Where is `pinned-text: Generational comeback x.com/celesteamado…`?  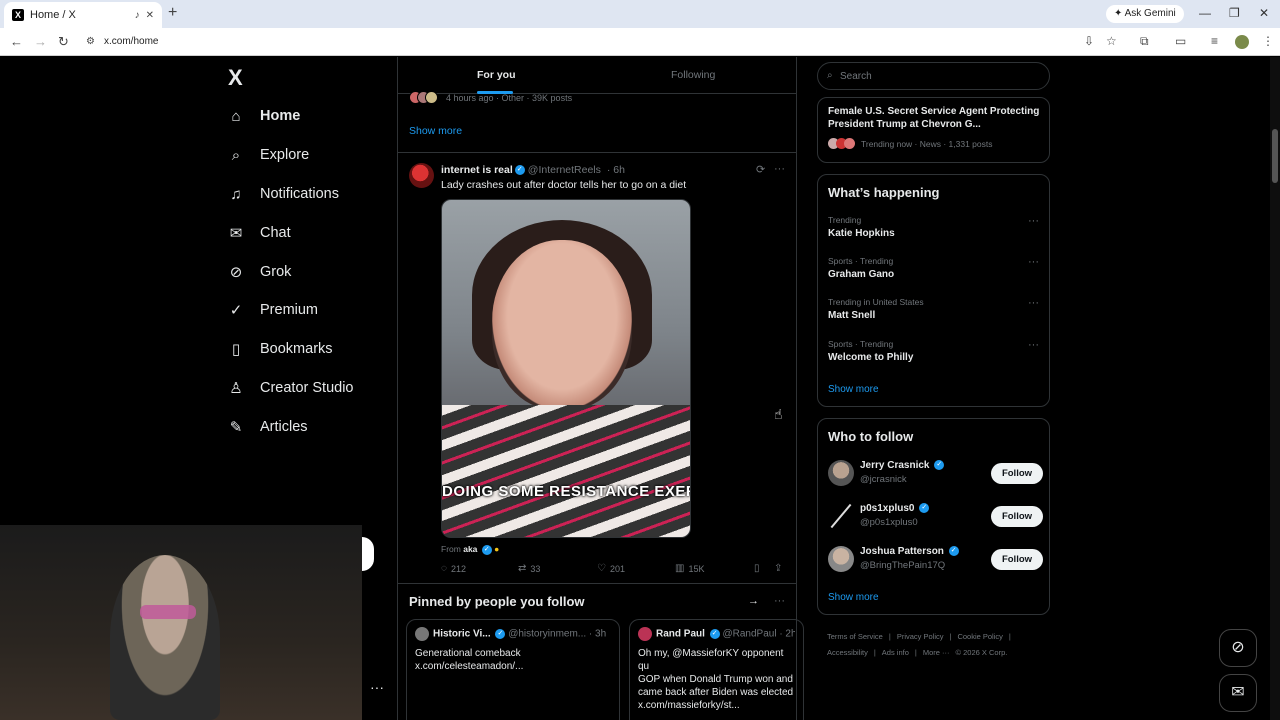
pinned-text: Generational comeback x.com/celesteamado… is located at coordinates (469, 660).